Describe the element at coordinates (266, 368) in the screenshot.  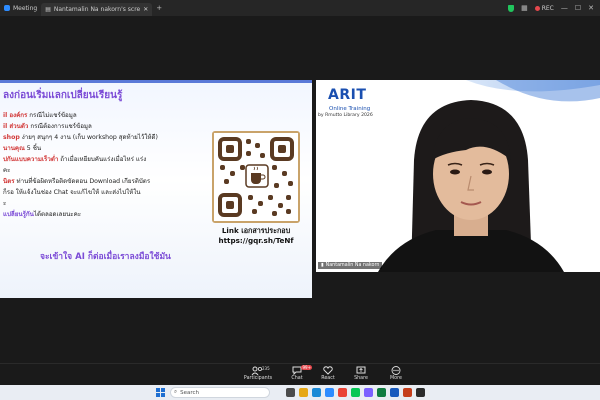
I see `participants-count: 235` at that location.